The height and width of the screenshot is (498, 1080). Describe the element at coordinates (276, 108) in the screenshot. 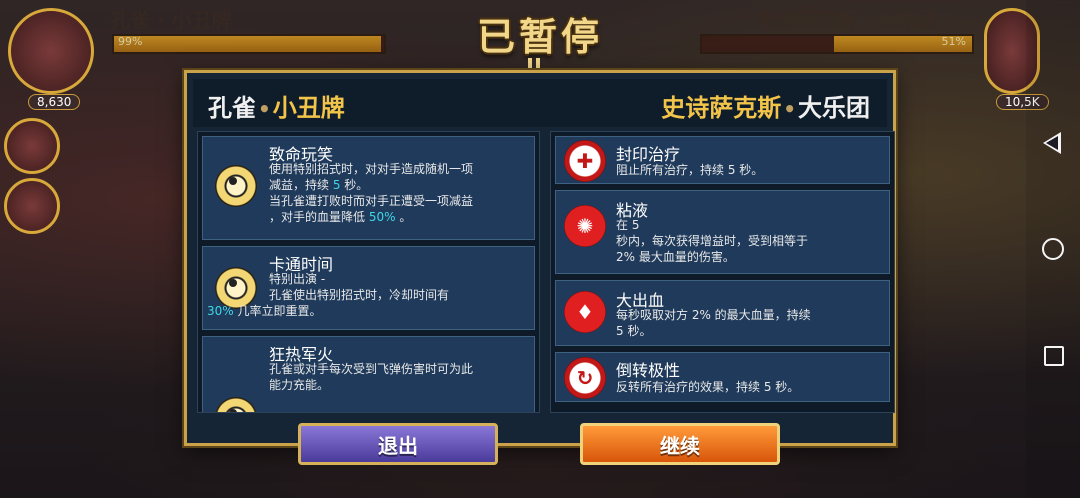

I see `left-team-name: 孔雀 •小丑牌` at that location.